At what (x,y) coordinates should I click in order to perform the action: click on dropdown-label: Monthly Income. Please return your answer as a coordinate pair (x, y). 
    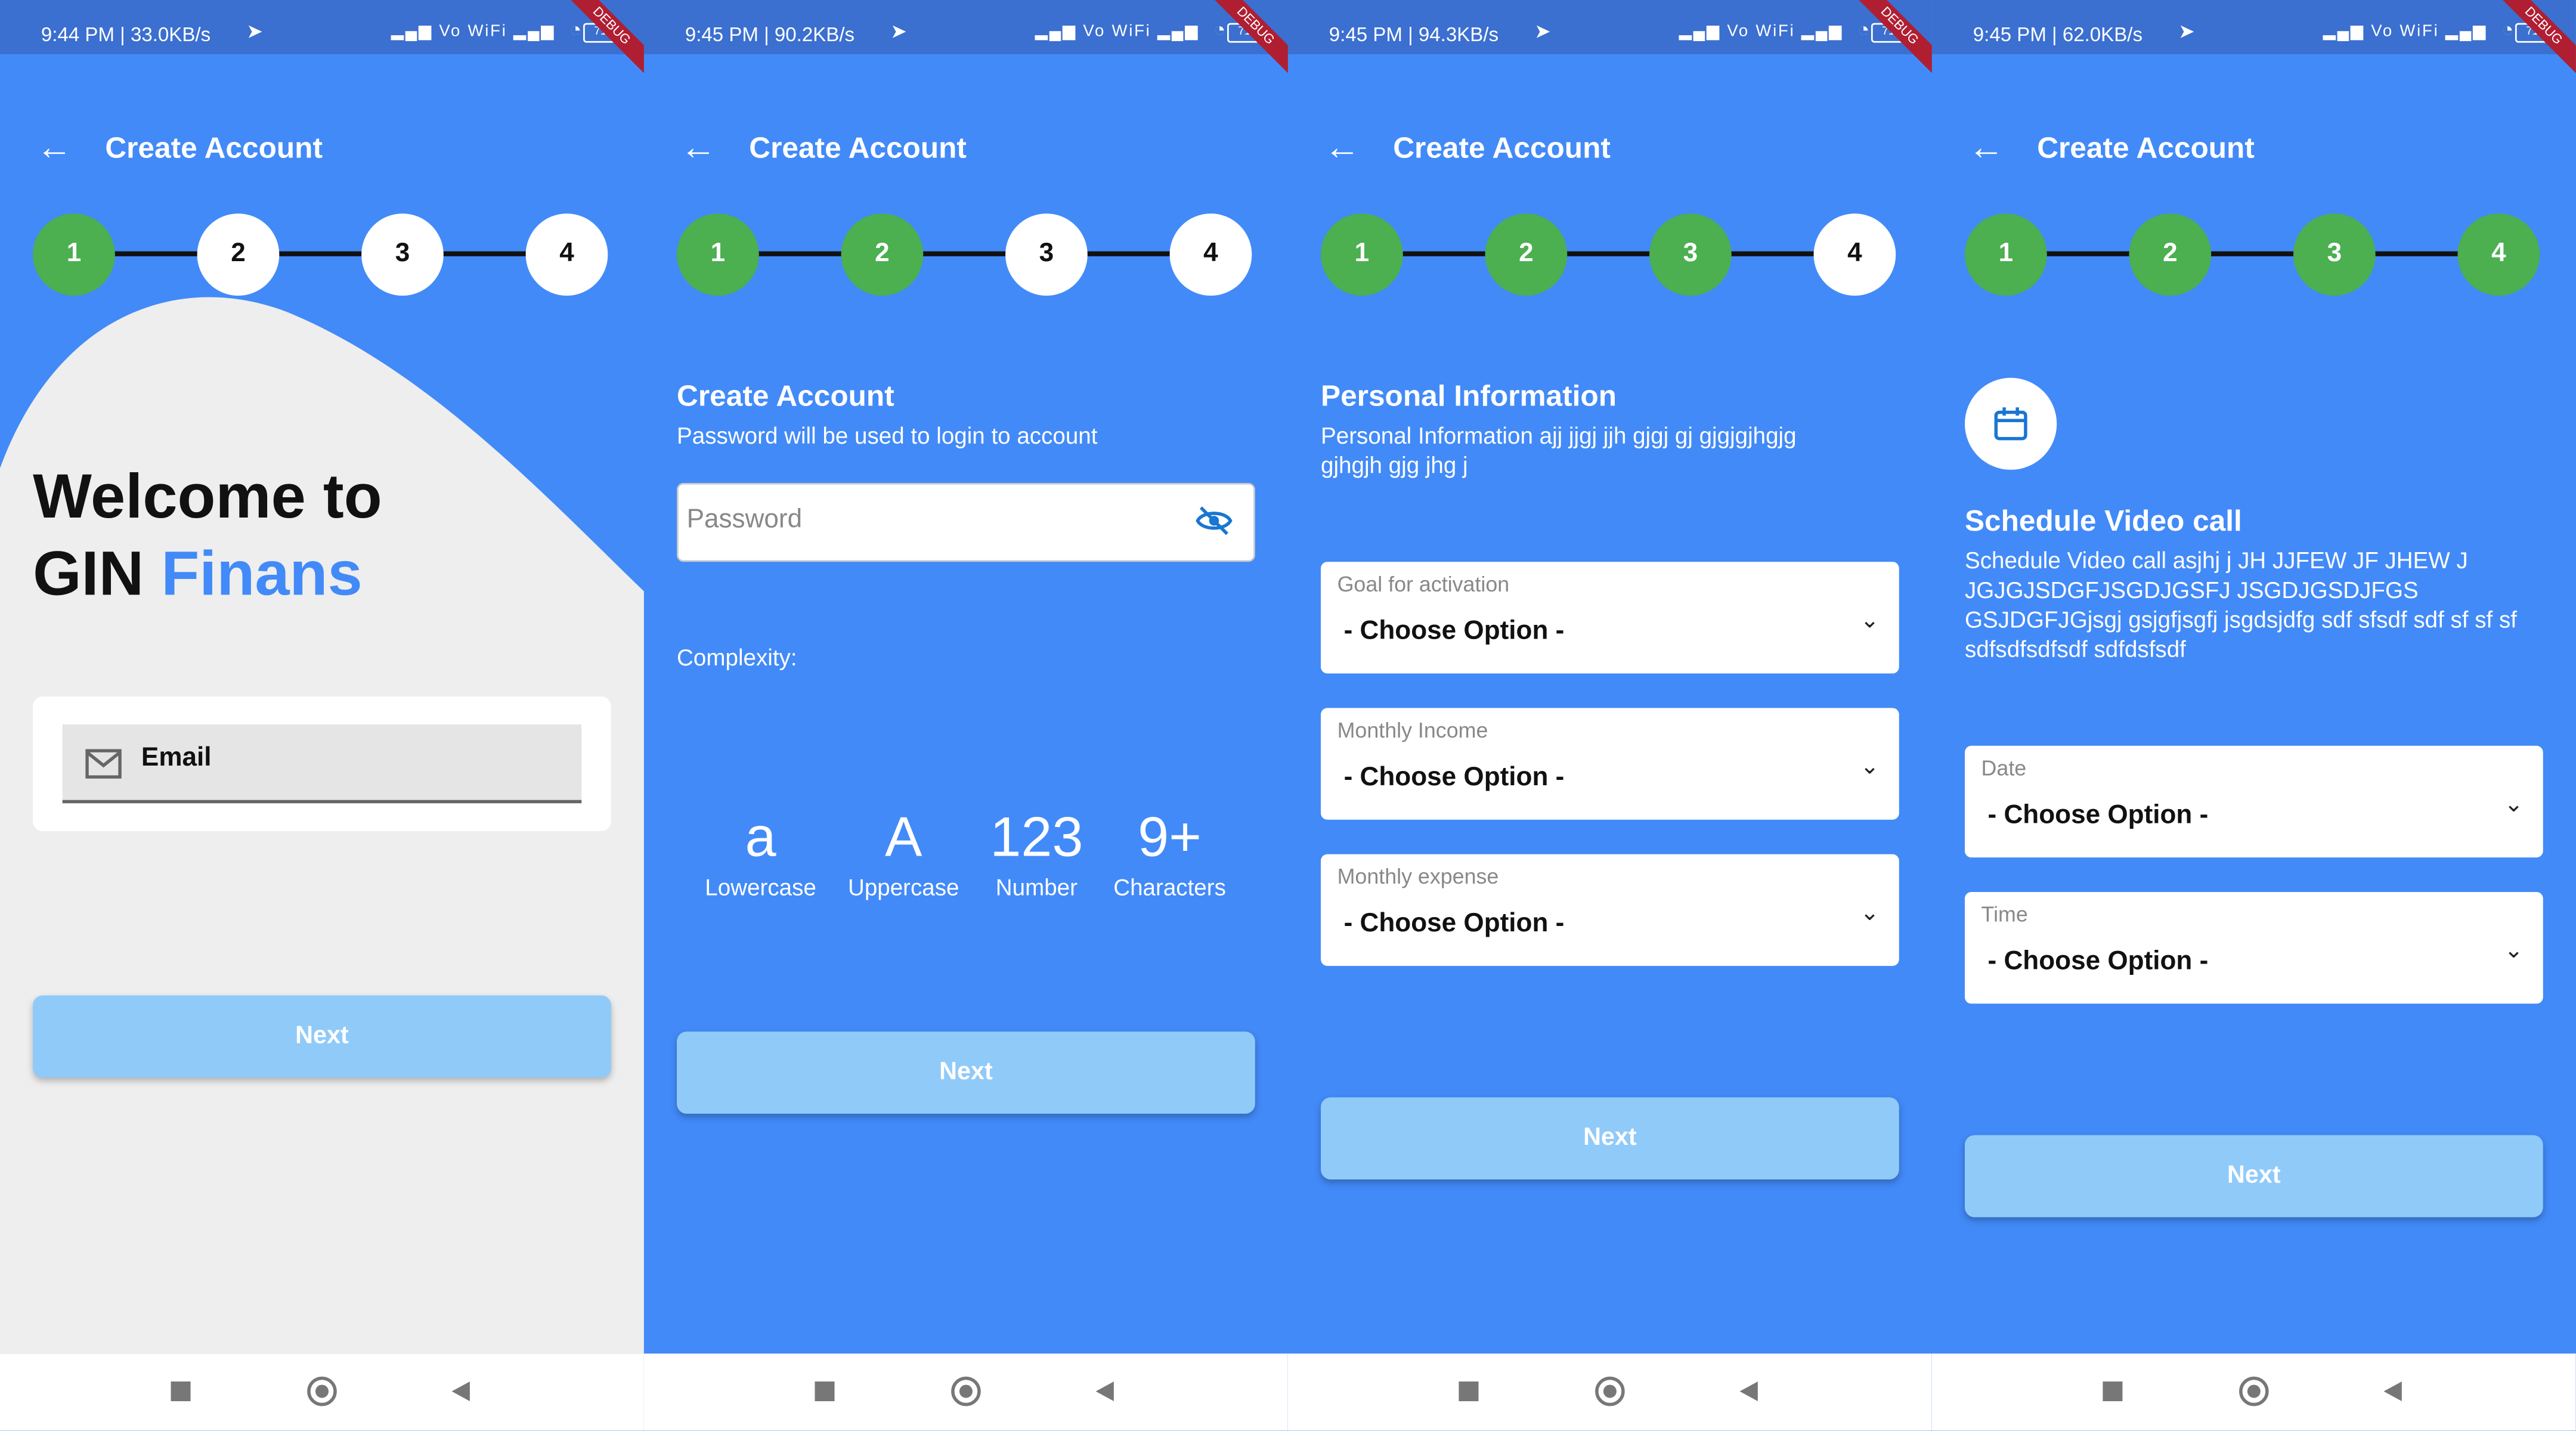
    Looking at the image, I should click on (1412, 730).